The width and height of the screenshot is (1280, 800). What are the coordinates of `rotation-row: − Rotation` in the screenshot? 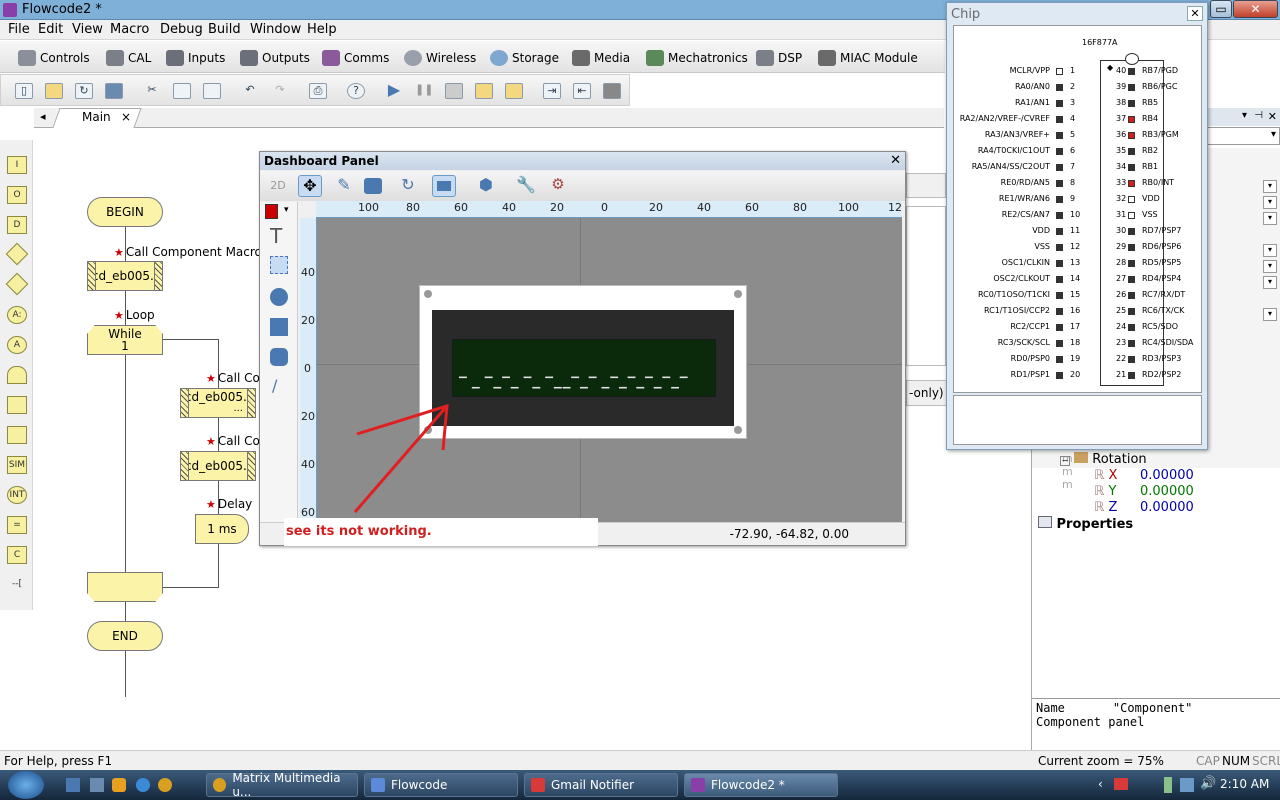 It's located at (1103, 459).